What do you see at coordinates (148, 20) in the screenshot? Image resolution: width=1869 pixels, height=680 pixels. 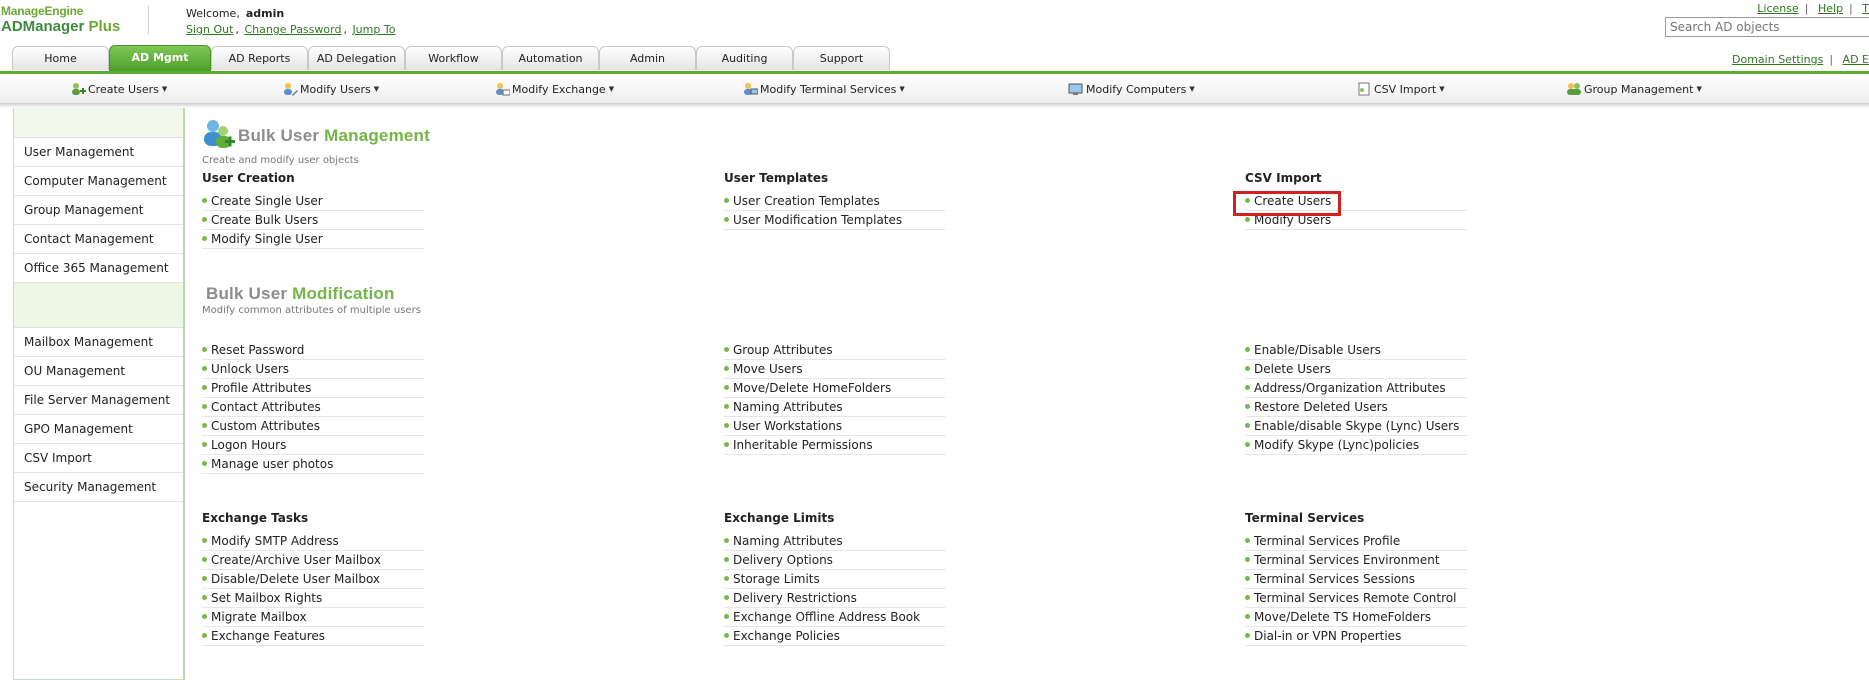 I see `logo-divider` at bounding box center [148, 20].